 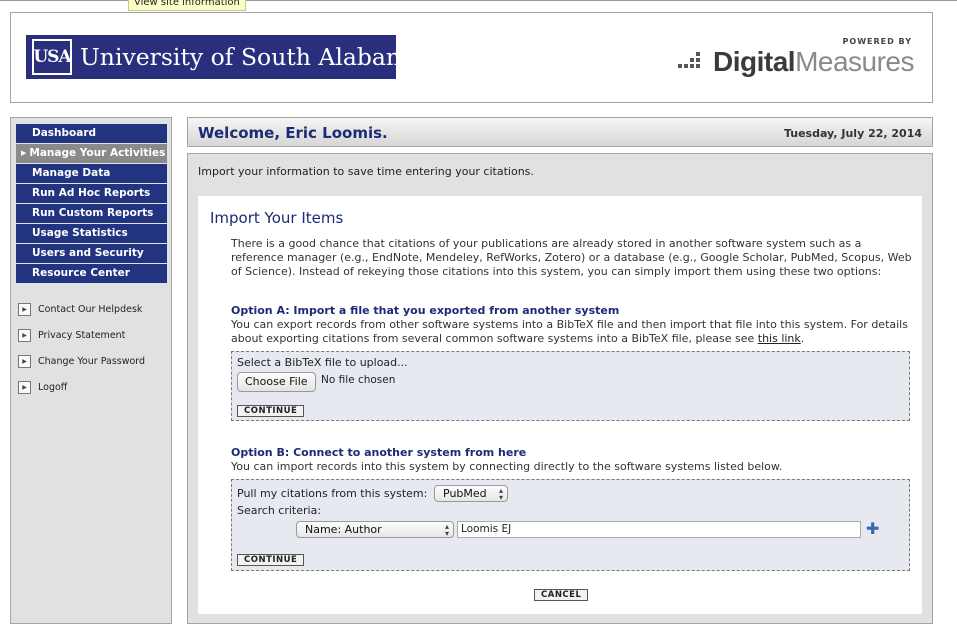 I want to click on nav-run-custom-reports: Run Custom Reports, so click(x=91, y=213).